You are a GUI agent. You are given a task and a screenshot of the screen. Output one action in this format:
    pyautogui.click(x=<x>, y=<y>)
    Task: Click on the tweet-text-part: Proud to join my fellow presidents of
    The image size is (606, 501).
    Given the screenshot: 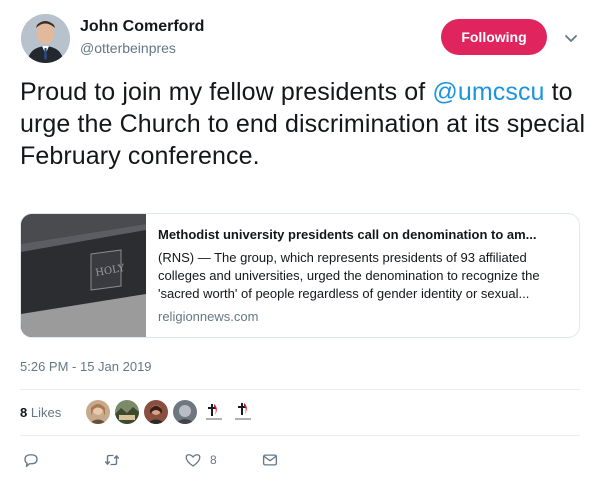 What is the action you would take?
    pyautogui.click(x=226, y=92)
    